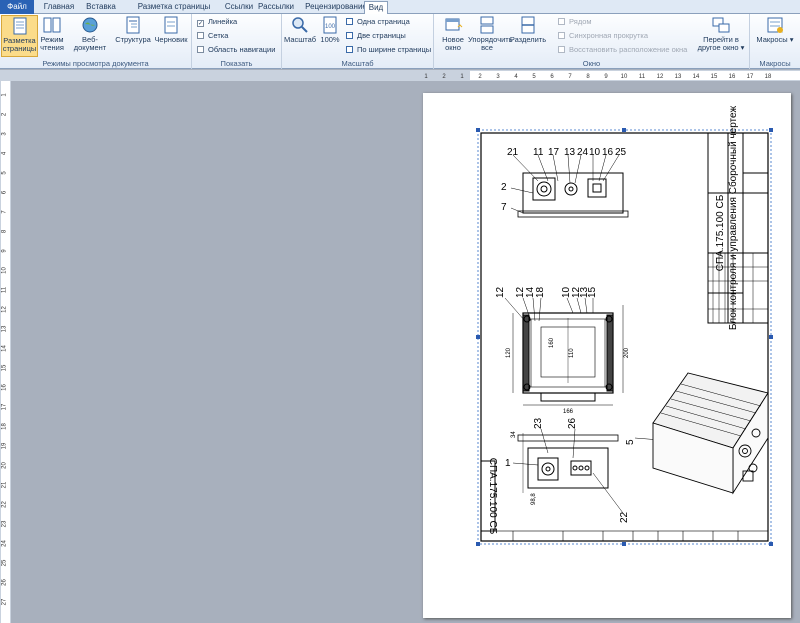 The image size is (800, 623). Describe the element at coordinates (721, 25) in the screenshot. I see `switch-window-icon` at that location.